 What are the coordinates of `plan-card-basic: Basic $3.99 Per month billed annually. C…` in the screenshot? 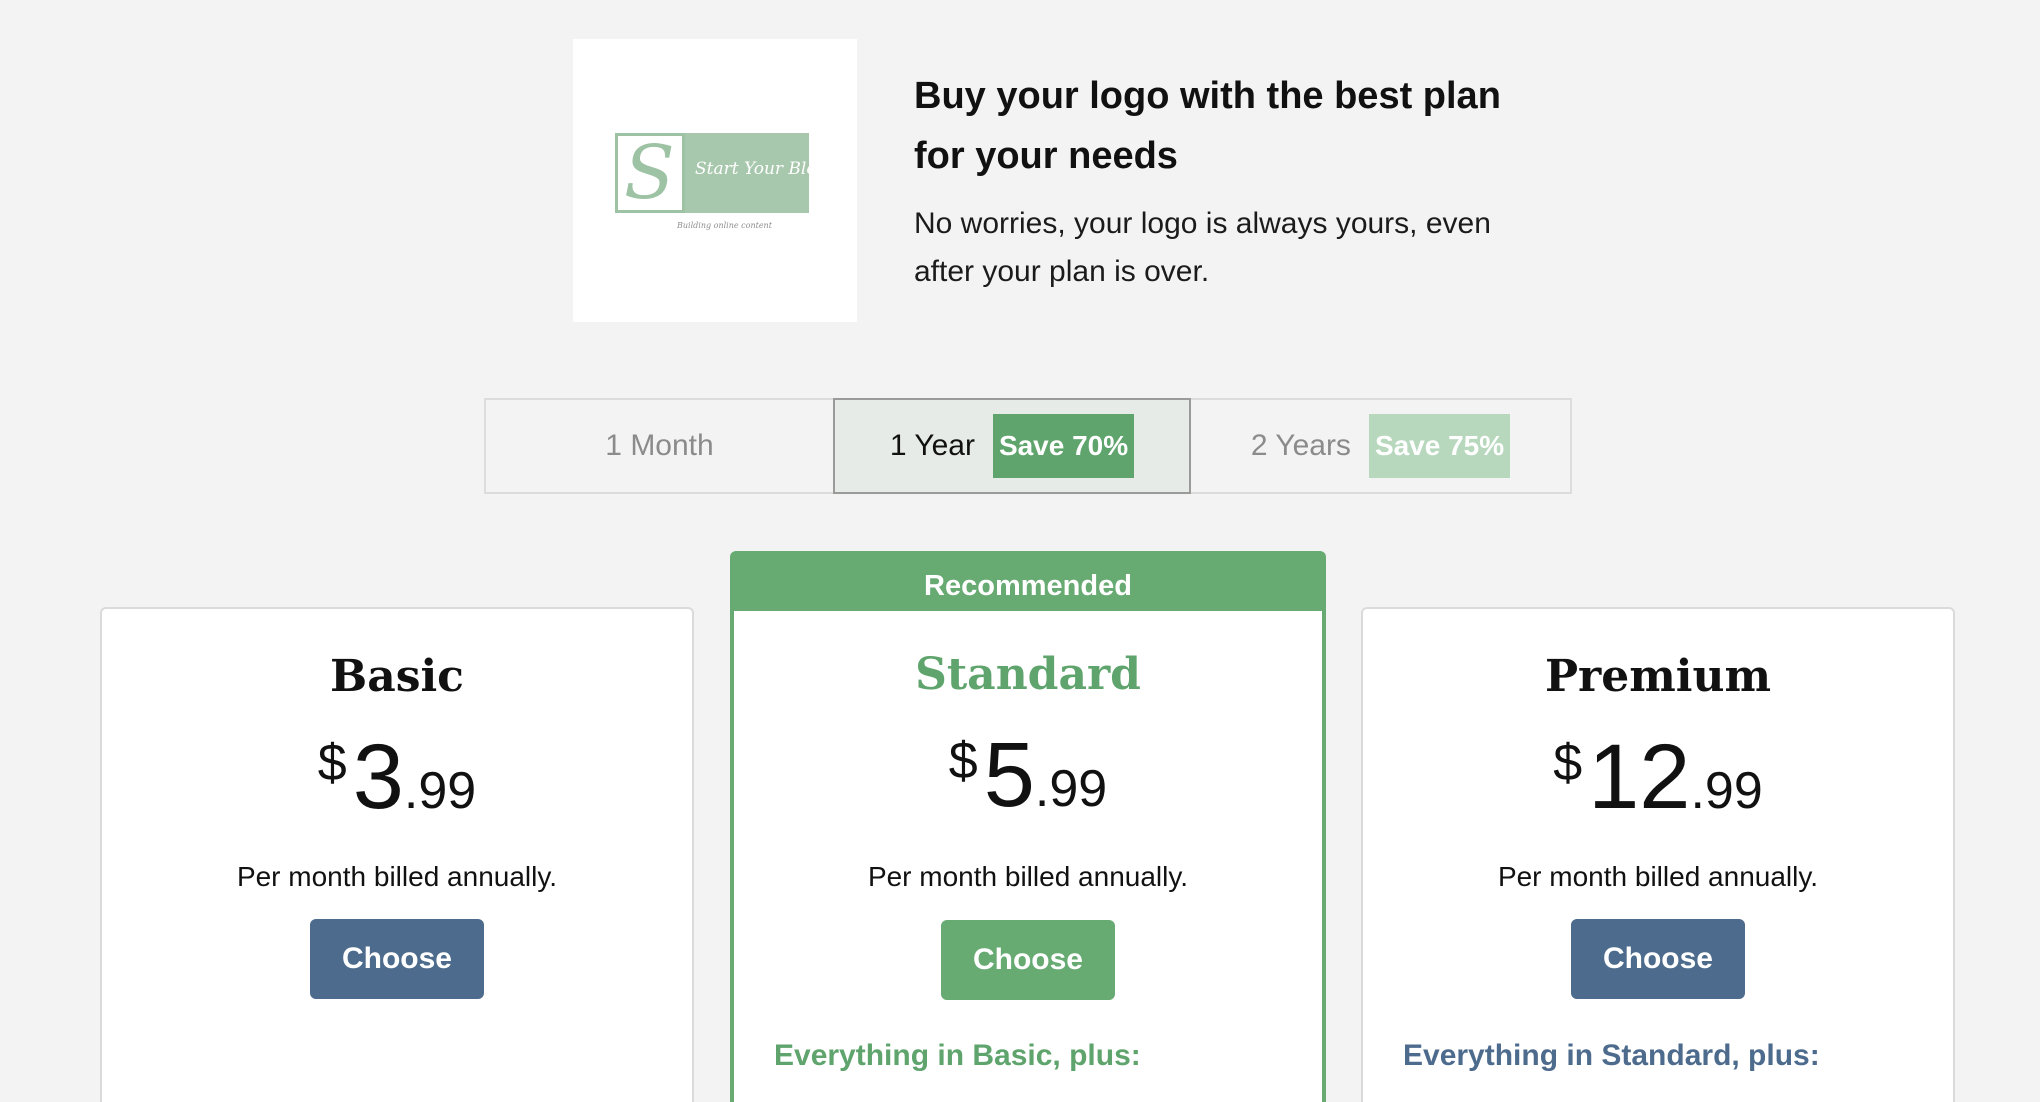 It's located at (397, 854).